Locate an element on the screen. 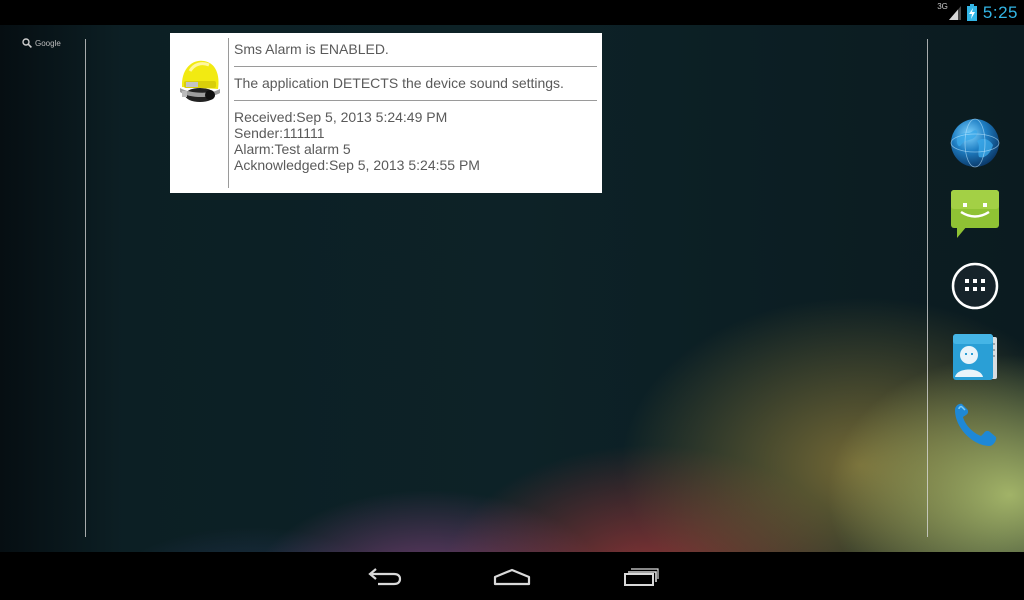  google-search-bar: Google is located at coordinates (41, 43).